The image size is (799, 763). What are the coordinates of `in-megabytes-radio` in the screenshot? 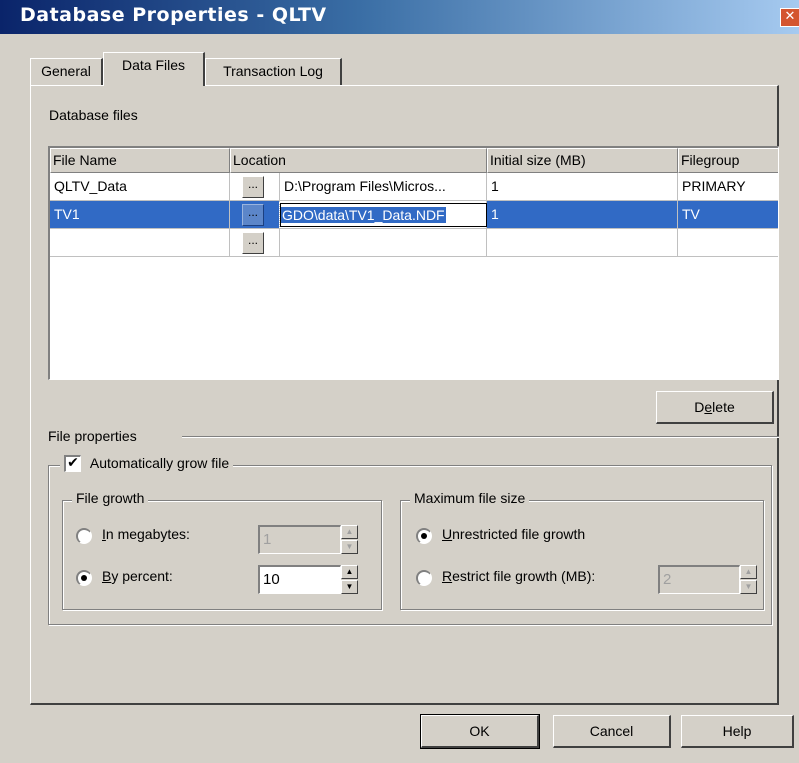 It's located at (84, 536).